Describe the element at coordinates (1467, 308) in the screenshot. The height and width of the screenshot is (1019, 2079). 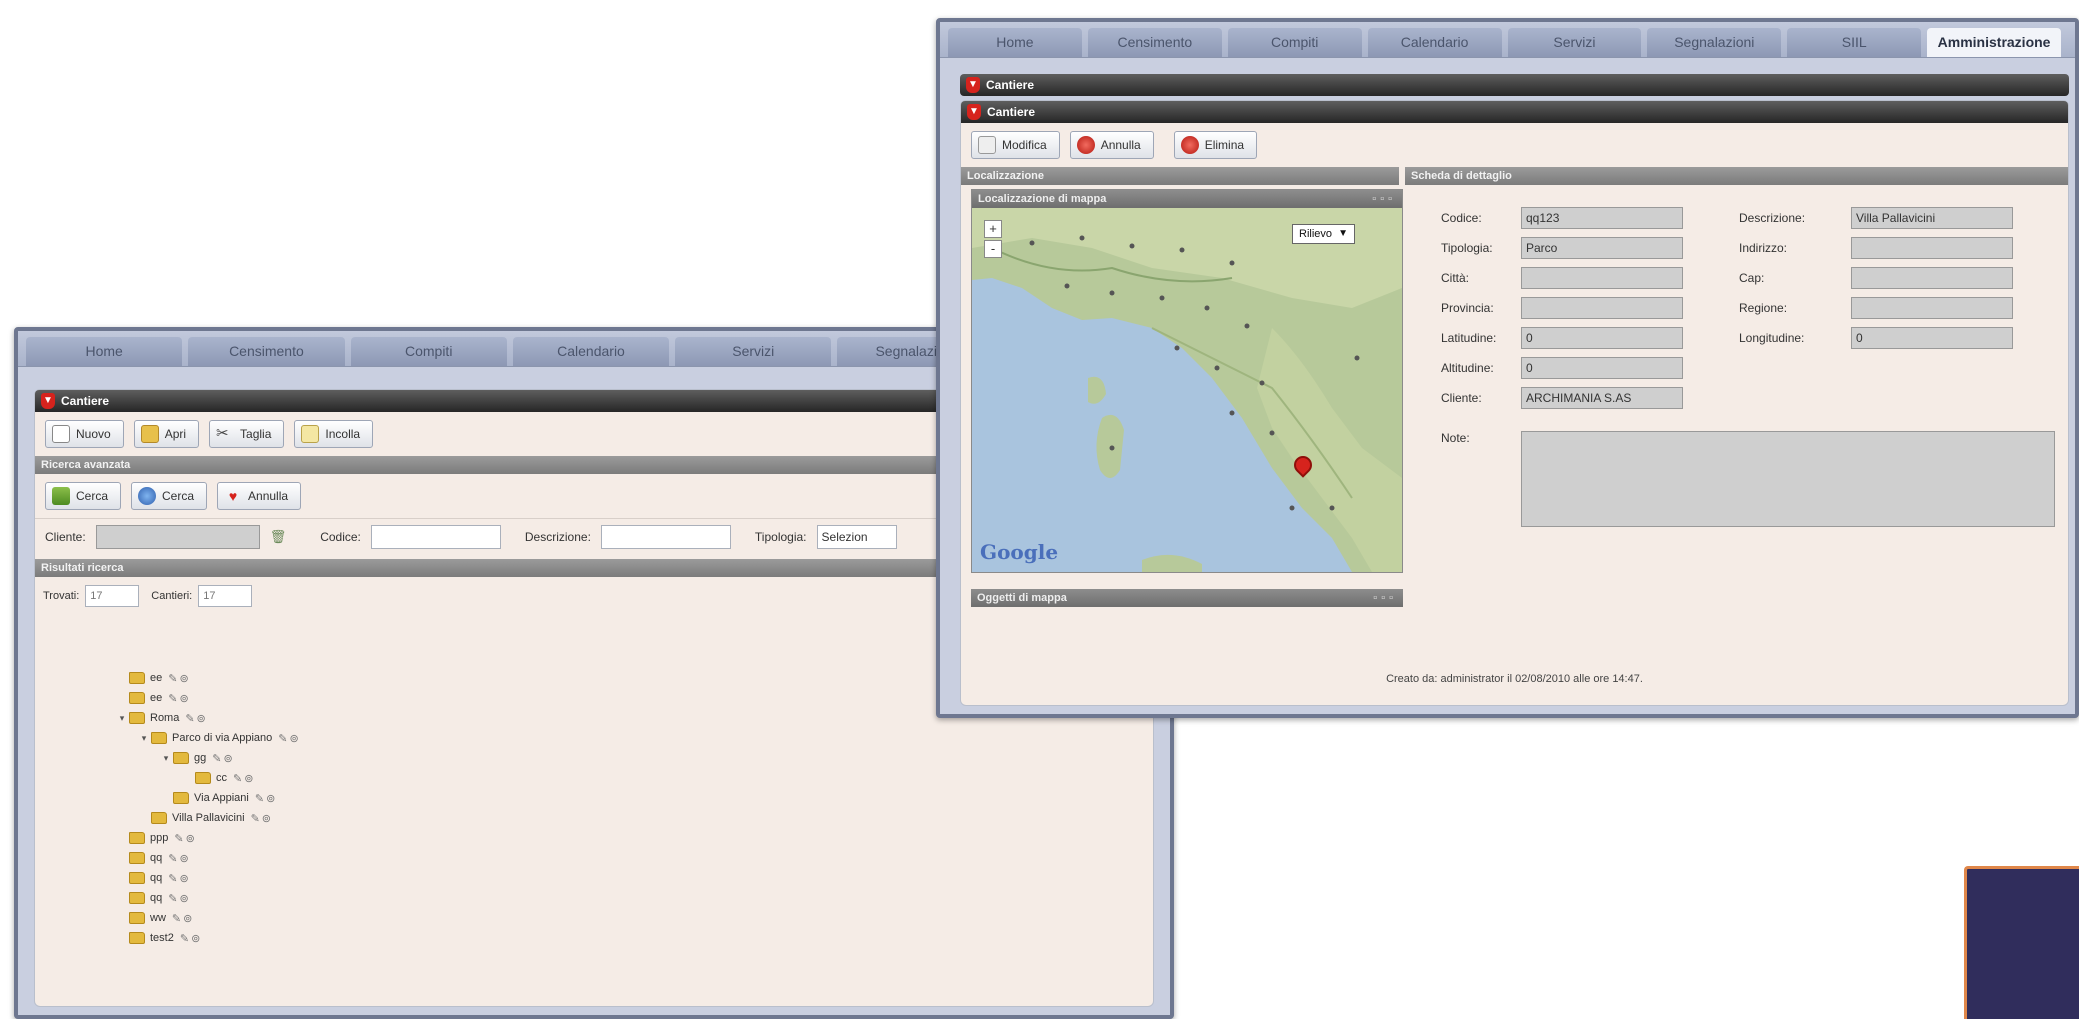
I see `provincia-label: Provincia:` at that location.